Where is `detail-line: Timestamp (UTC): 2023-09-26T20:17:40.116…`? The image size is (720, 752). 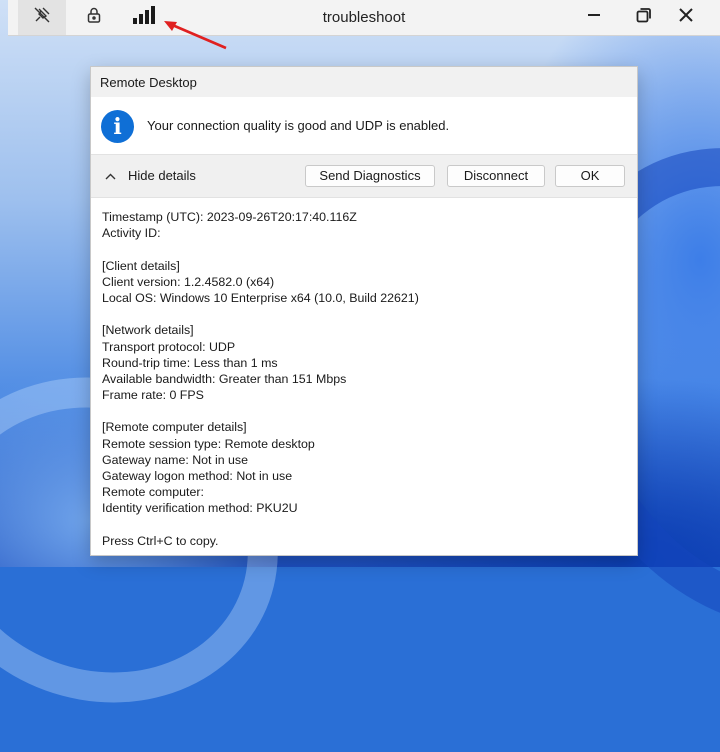
detail-line: Timestamp (UTC): 2023-09-26T20:17:40.116… is located at coordinates (229, 217).